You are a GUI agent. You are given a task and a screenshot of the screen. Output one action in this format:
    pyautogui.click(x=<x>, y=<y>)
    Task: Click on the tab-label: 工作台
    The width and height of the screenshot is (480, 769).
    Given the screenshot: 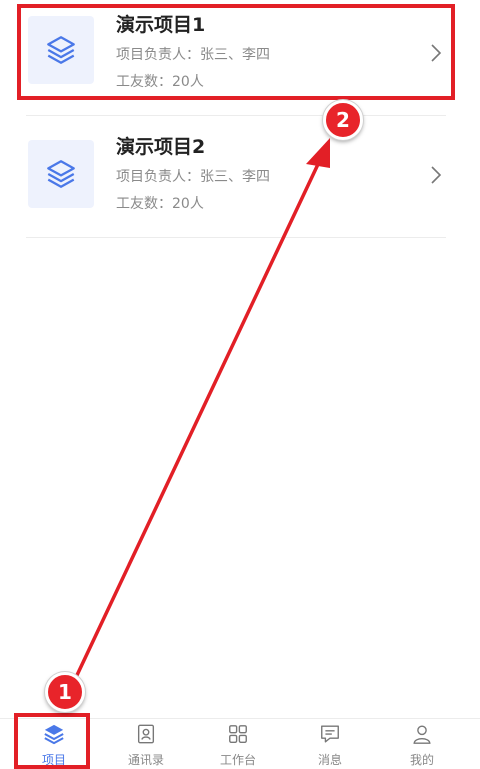 What is the action you would take?
    pyautogui.click(x=237, y=760)
    